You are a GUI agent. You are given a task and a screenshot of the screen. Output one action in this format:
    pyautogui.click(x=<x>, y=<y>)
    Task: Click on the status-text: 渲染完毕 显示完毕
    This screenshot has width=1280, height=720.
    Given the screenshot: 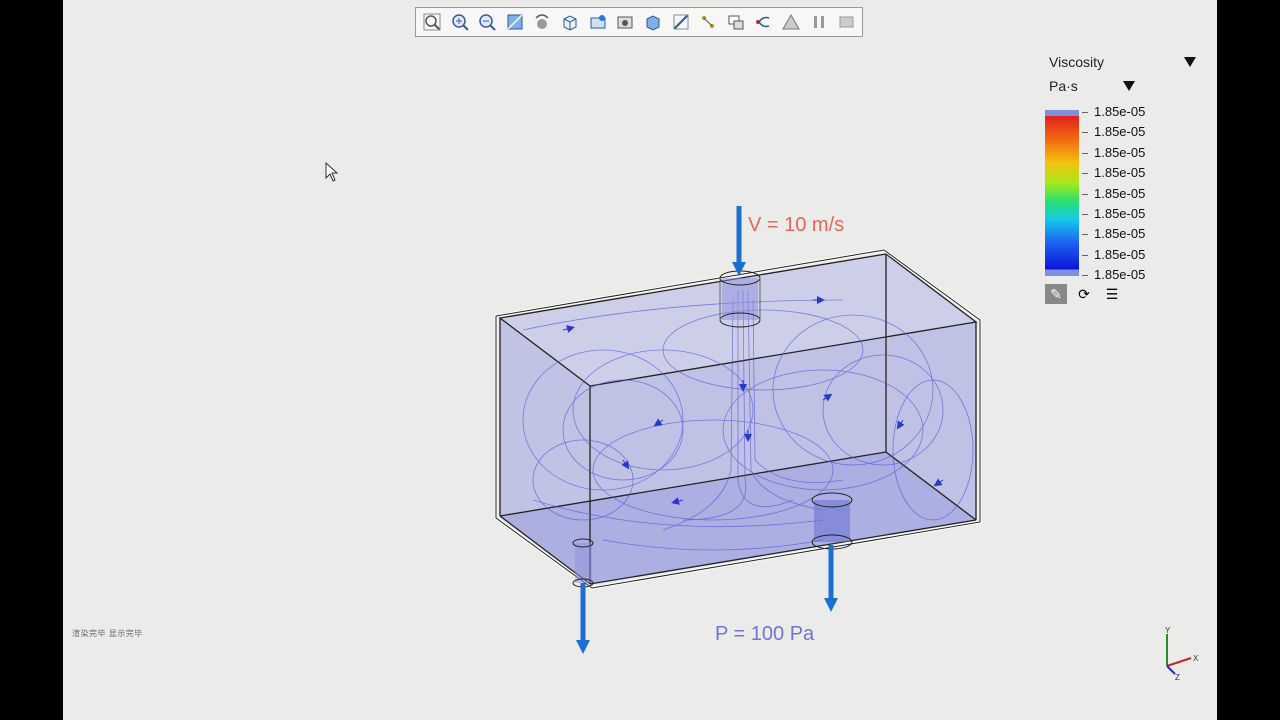 What is the action you would take?
    pyautogui.click(x=107, y=633)
    